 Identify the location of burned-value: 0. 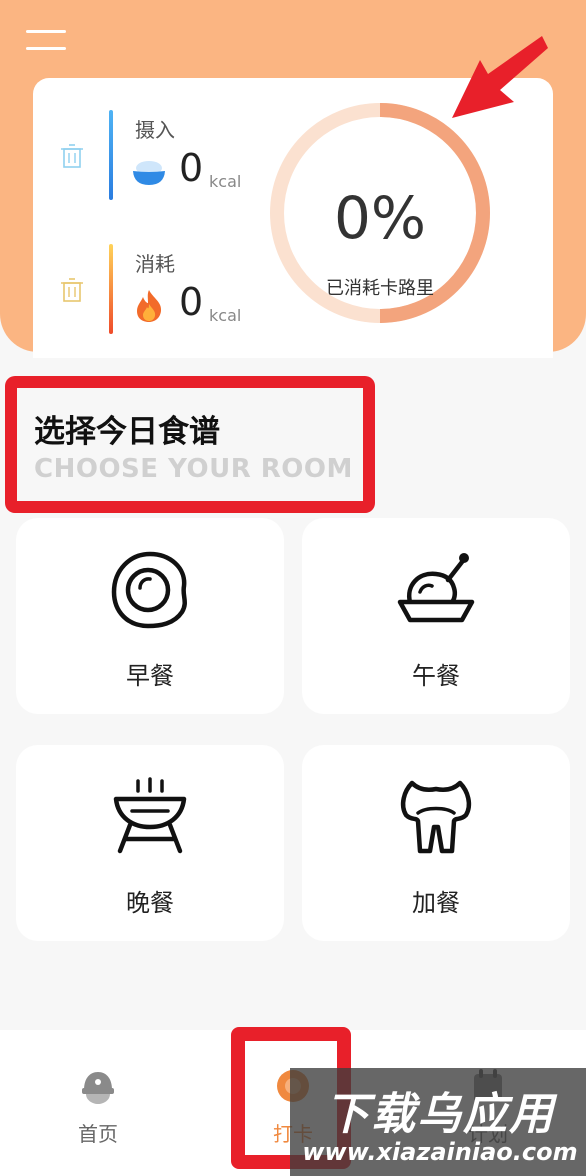
(191, 302).